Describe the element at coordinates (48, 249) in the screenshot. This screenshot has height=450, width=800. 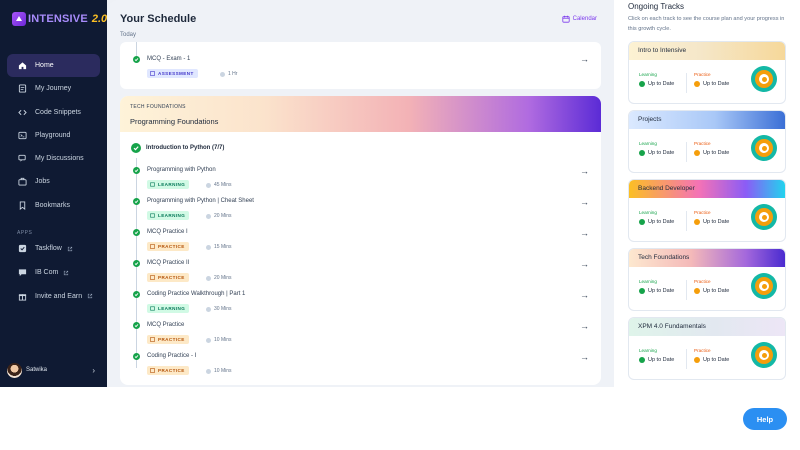
I see `app-label: Taskflow` at that location.